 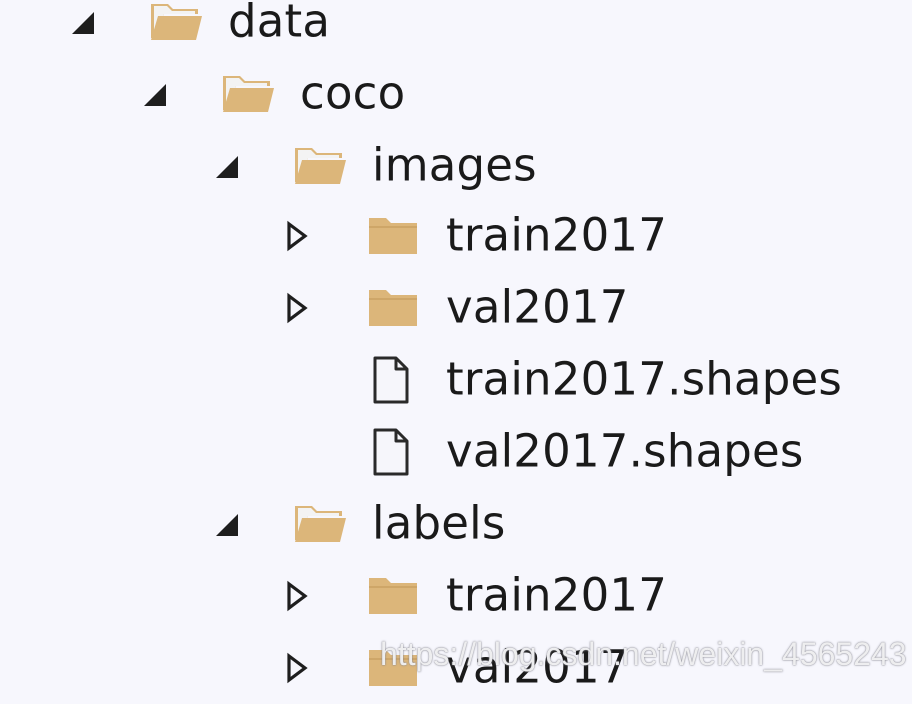 I want to click on tree-item-label: images, so click(x=454, y=165).